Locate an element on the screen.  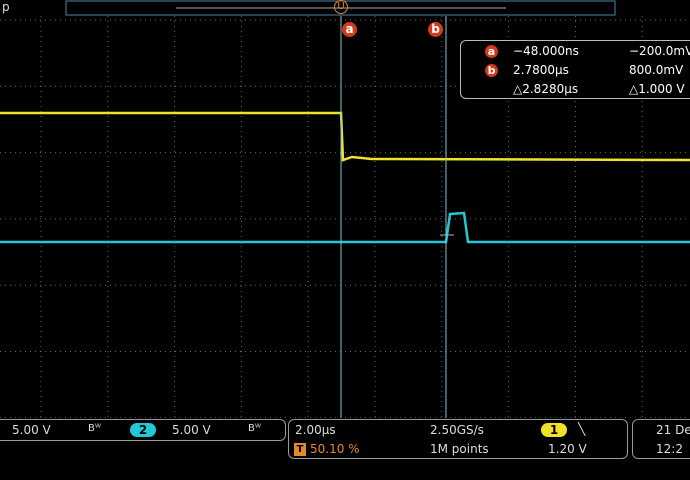
cursor-b-row: b 2.7800μs 800.0mV is located at coordinates (575, 71).